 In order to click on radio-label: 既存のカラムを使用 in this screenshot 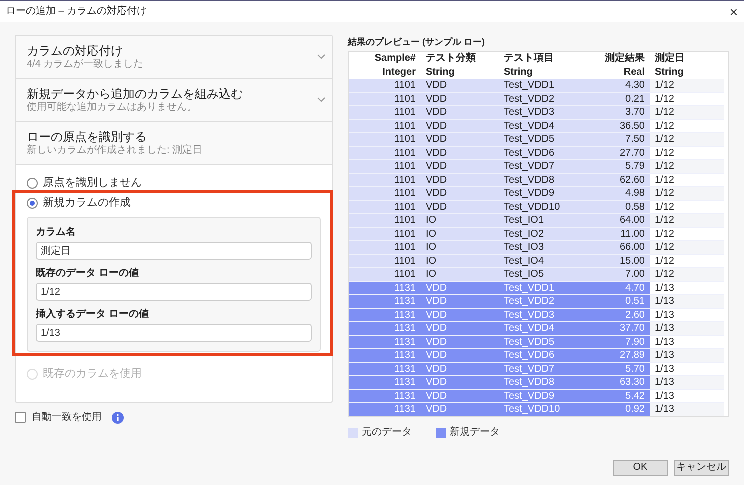, I will do `click(92, 374)`.